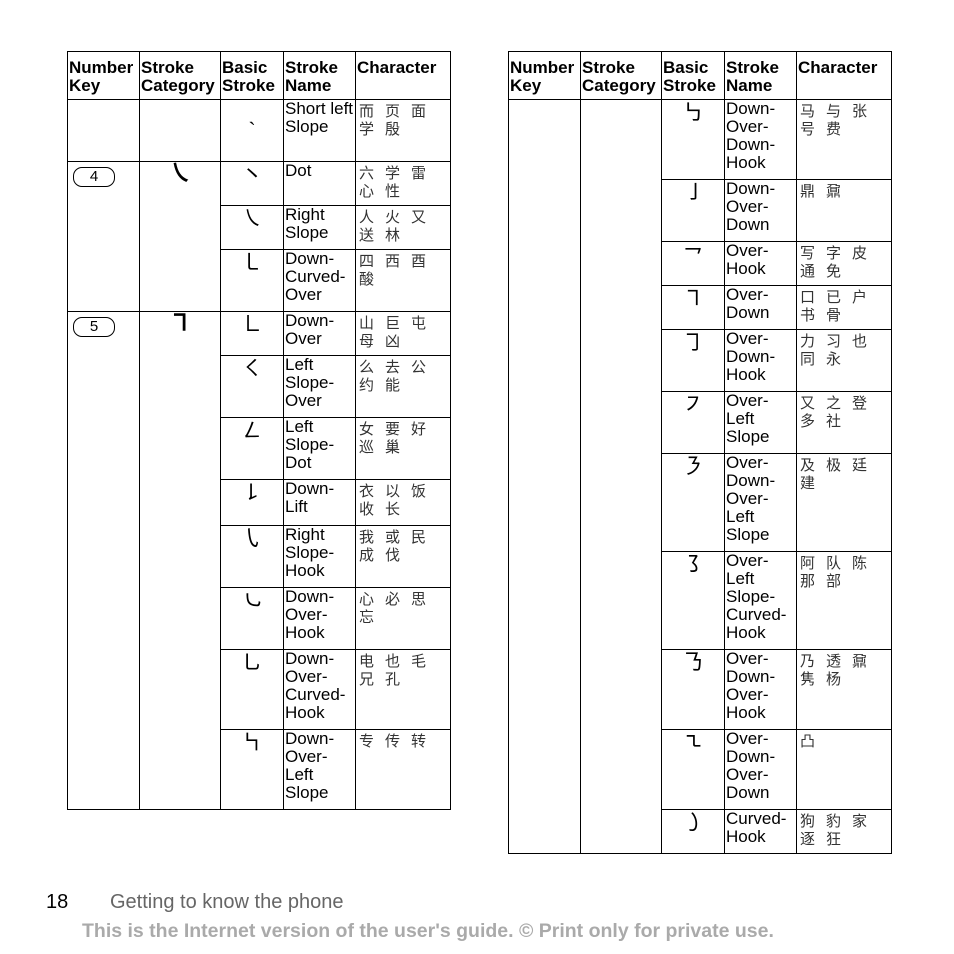 Image resolution: width=954 pixels, height=954 pixels. I want to click on character-cell: 及极廷建, so click(844, 502).